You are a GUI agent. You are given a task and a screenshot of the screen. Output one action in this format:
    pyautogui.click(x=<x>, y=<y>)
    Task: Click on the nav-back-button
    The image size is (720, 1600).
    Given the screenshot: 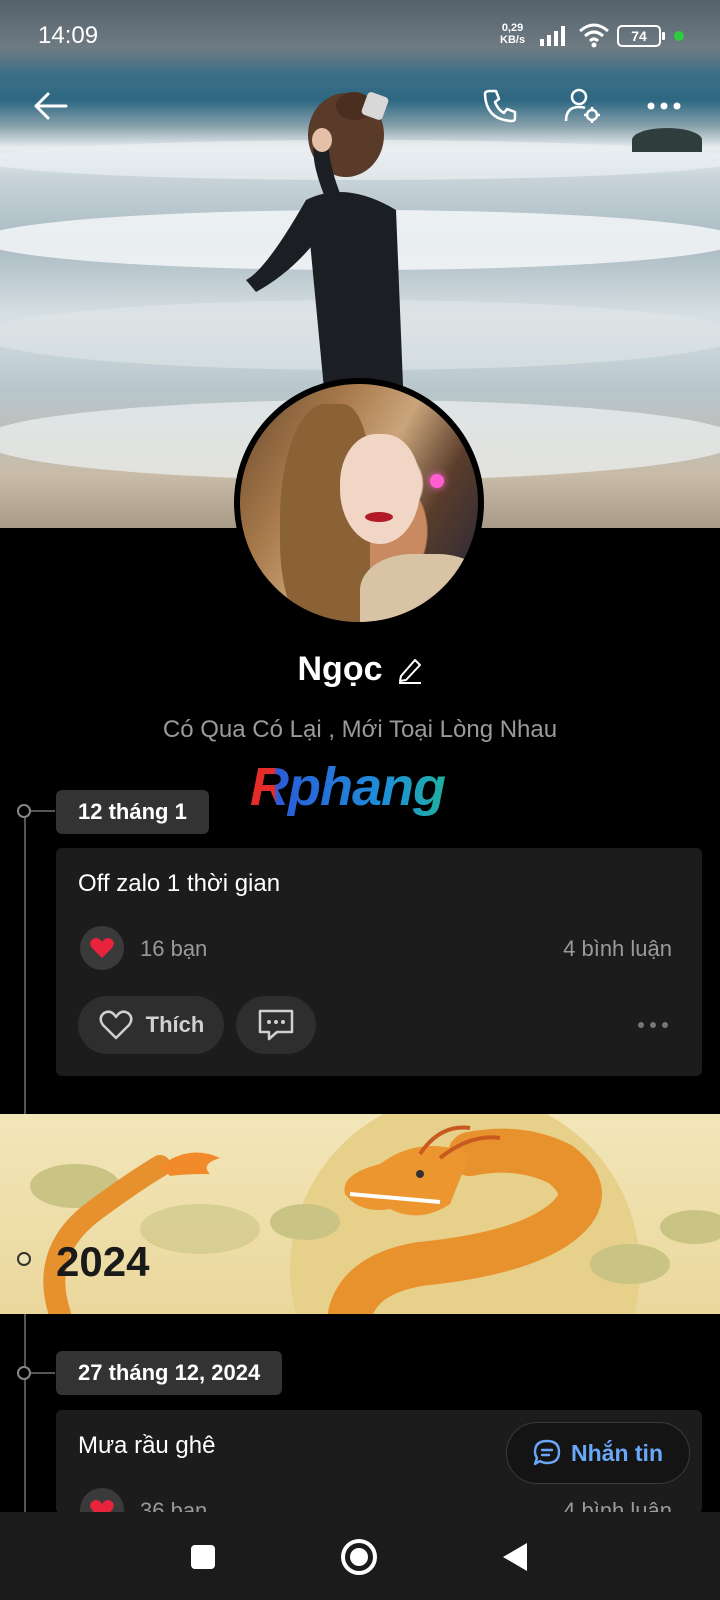 What is the action you would take?
    pyautogui.click(x=515, y=1557)
    